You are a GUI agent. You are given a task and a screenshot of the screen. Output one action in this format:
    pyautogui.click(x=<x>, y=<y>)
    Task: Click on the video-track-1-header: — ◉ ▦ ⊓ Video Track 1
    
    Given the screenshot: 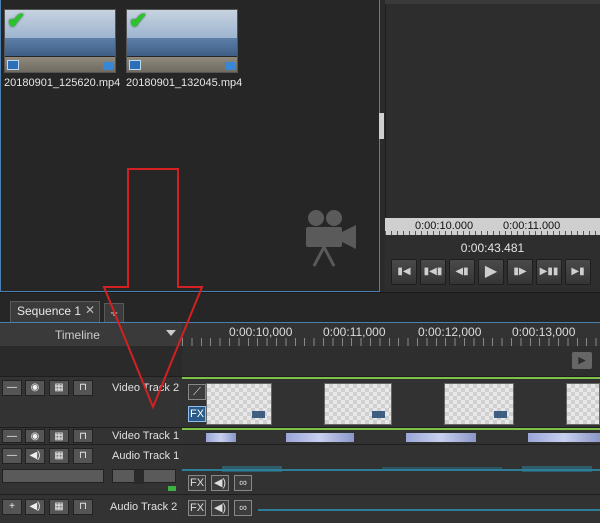 What is the action you would take?
    pyautogui.click(x=91, y=435)
    